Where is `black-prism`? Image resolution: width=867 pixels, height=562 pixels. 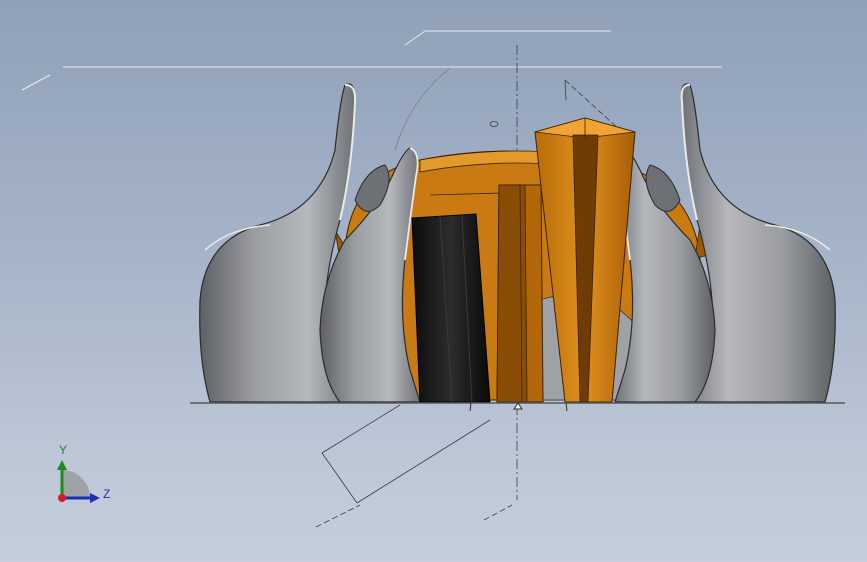 black-prism is located at coordinates (451, 308).